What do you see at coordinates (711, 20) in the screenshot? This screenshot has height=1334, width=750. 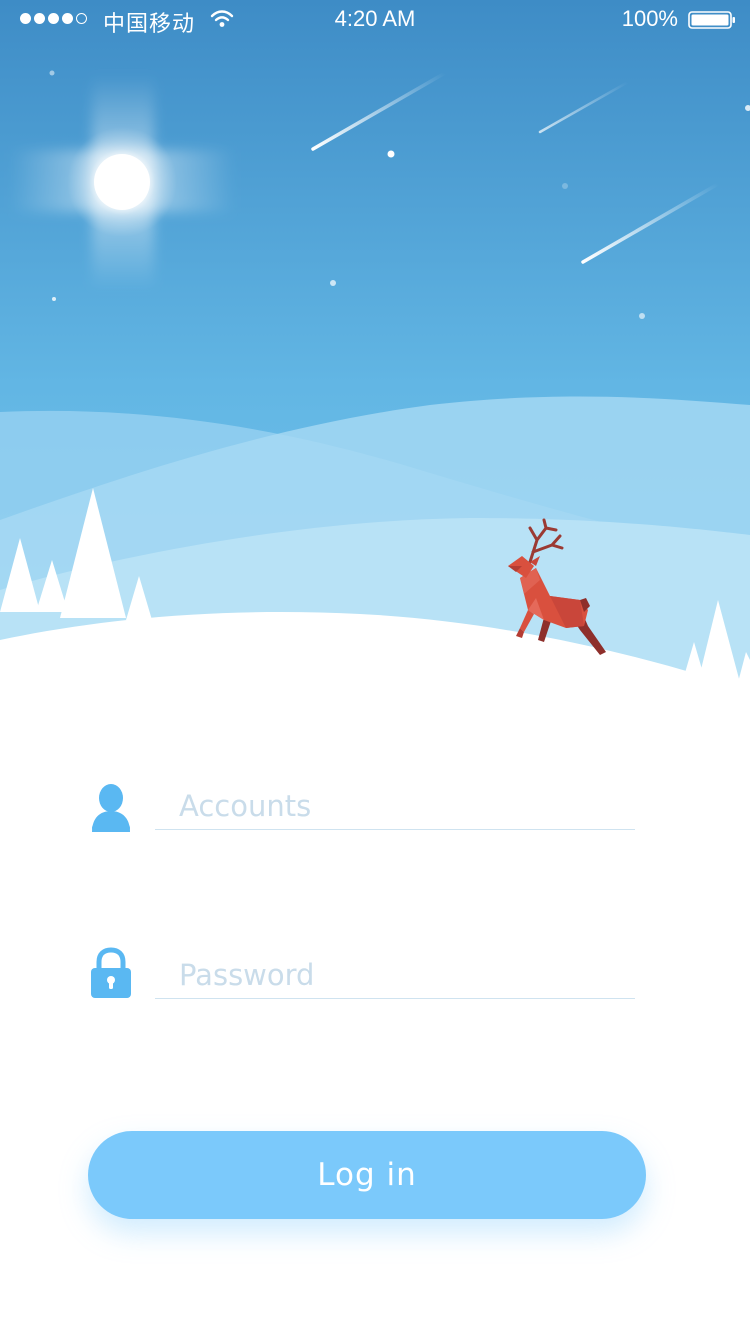 I see `battery-icon` at bounding box center [711, 20].